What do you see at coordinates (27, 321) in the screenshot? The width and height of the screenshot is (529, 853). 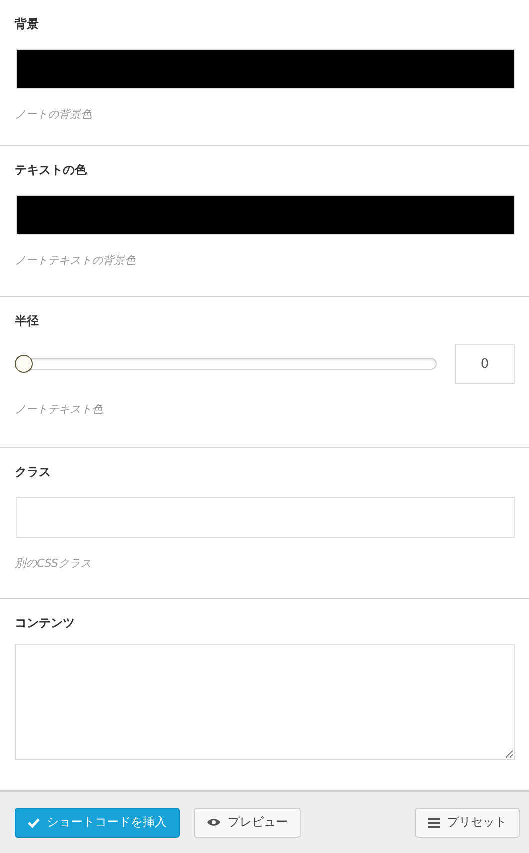 I see `field-label: 半径` at bounding box center [27, 321].